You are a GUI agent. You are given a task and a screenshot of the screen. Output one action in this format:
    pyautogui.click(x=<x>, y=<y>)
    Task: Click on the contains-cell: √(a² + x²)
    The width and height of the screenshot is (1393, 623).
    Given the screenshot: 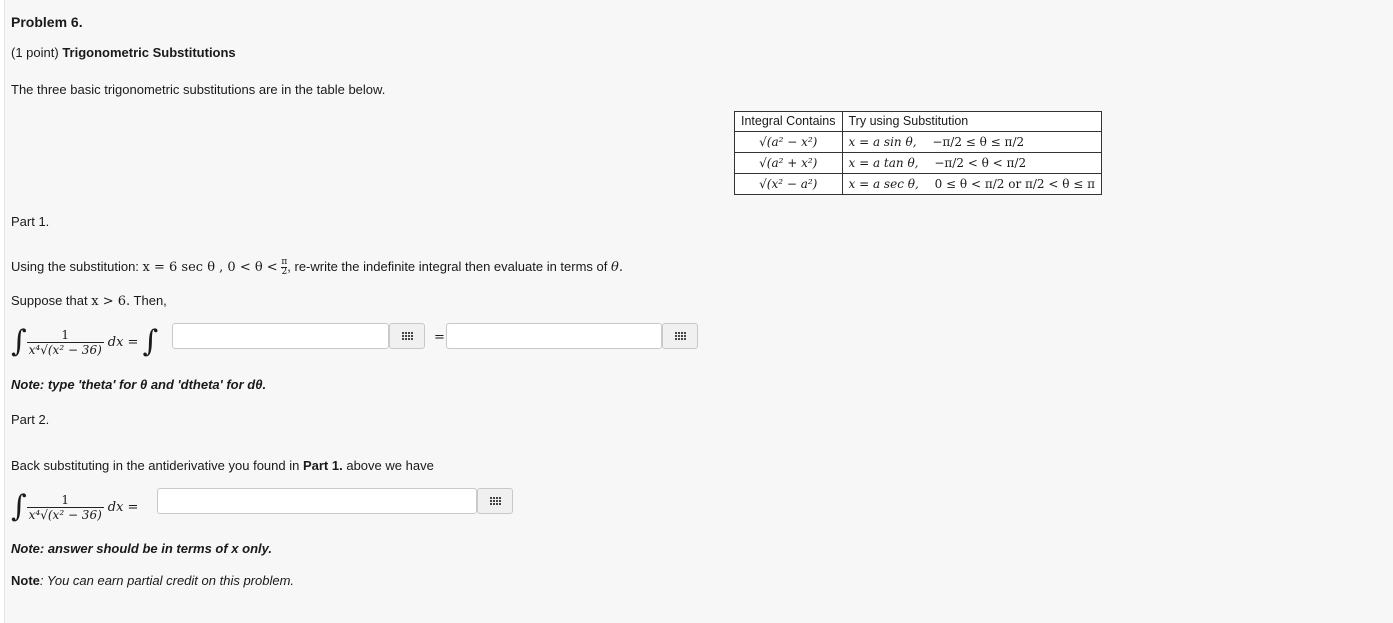 What is the action you would take?
    pyautogui.click(x=788, y=163)
    